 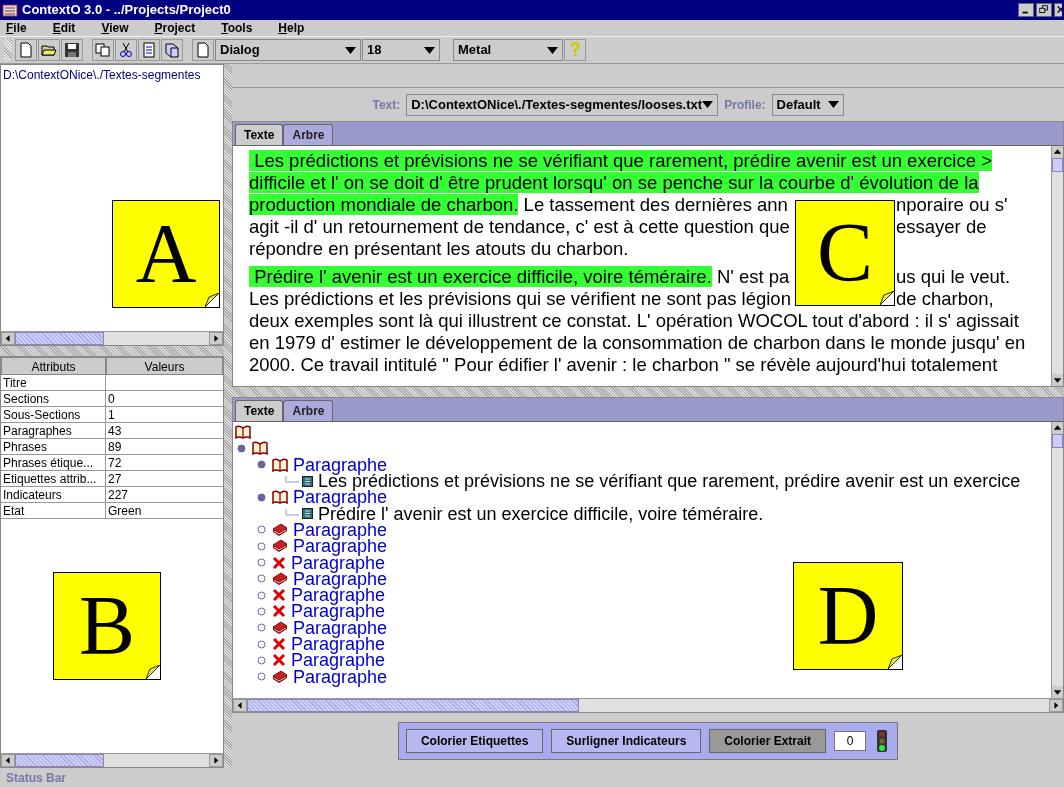 What do you see at coordinates (172, 50) in the screenshot?
I see `document-stack-icon` at bounding box center [172, 50].